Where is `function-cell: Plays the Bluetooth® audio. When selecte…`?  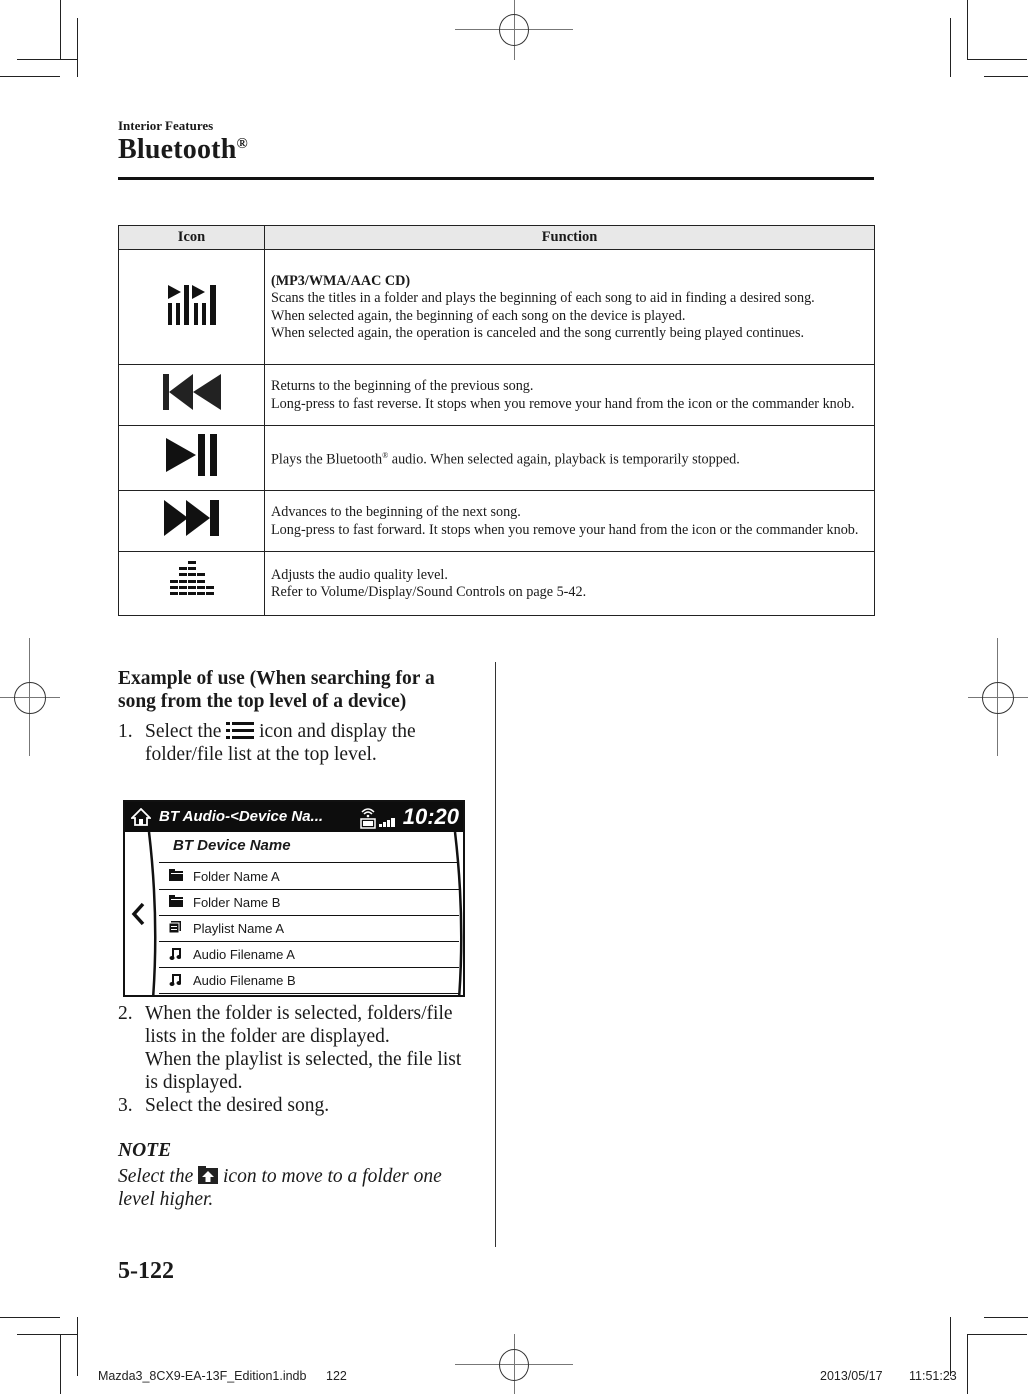 function-cell: Plays the Bluetooth® audio. When selecte… is located at coordinates (569, 458).